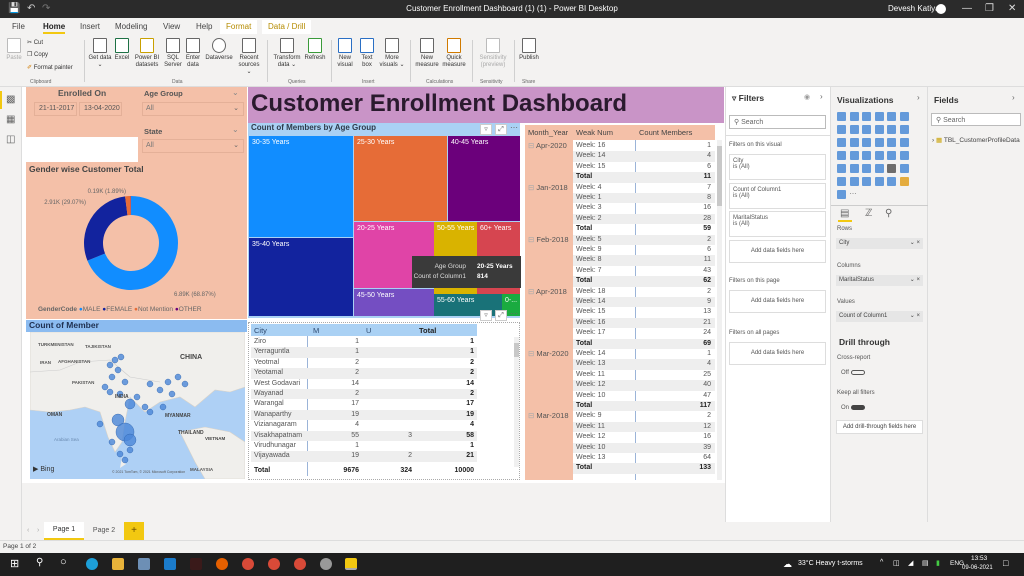 The height and width of the screenshot is (576, 1024). Describe the element at coordinates (187, 309) in the screenshot. I see `legend-item: ●OTHER` at that location.